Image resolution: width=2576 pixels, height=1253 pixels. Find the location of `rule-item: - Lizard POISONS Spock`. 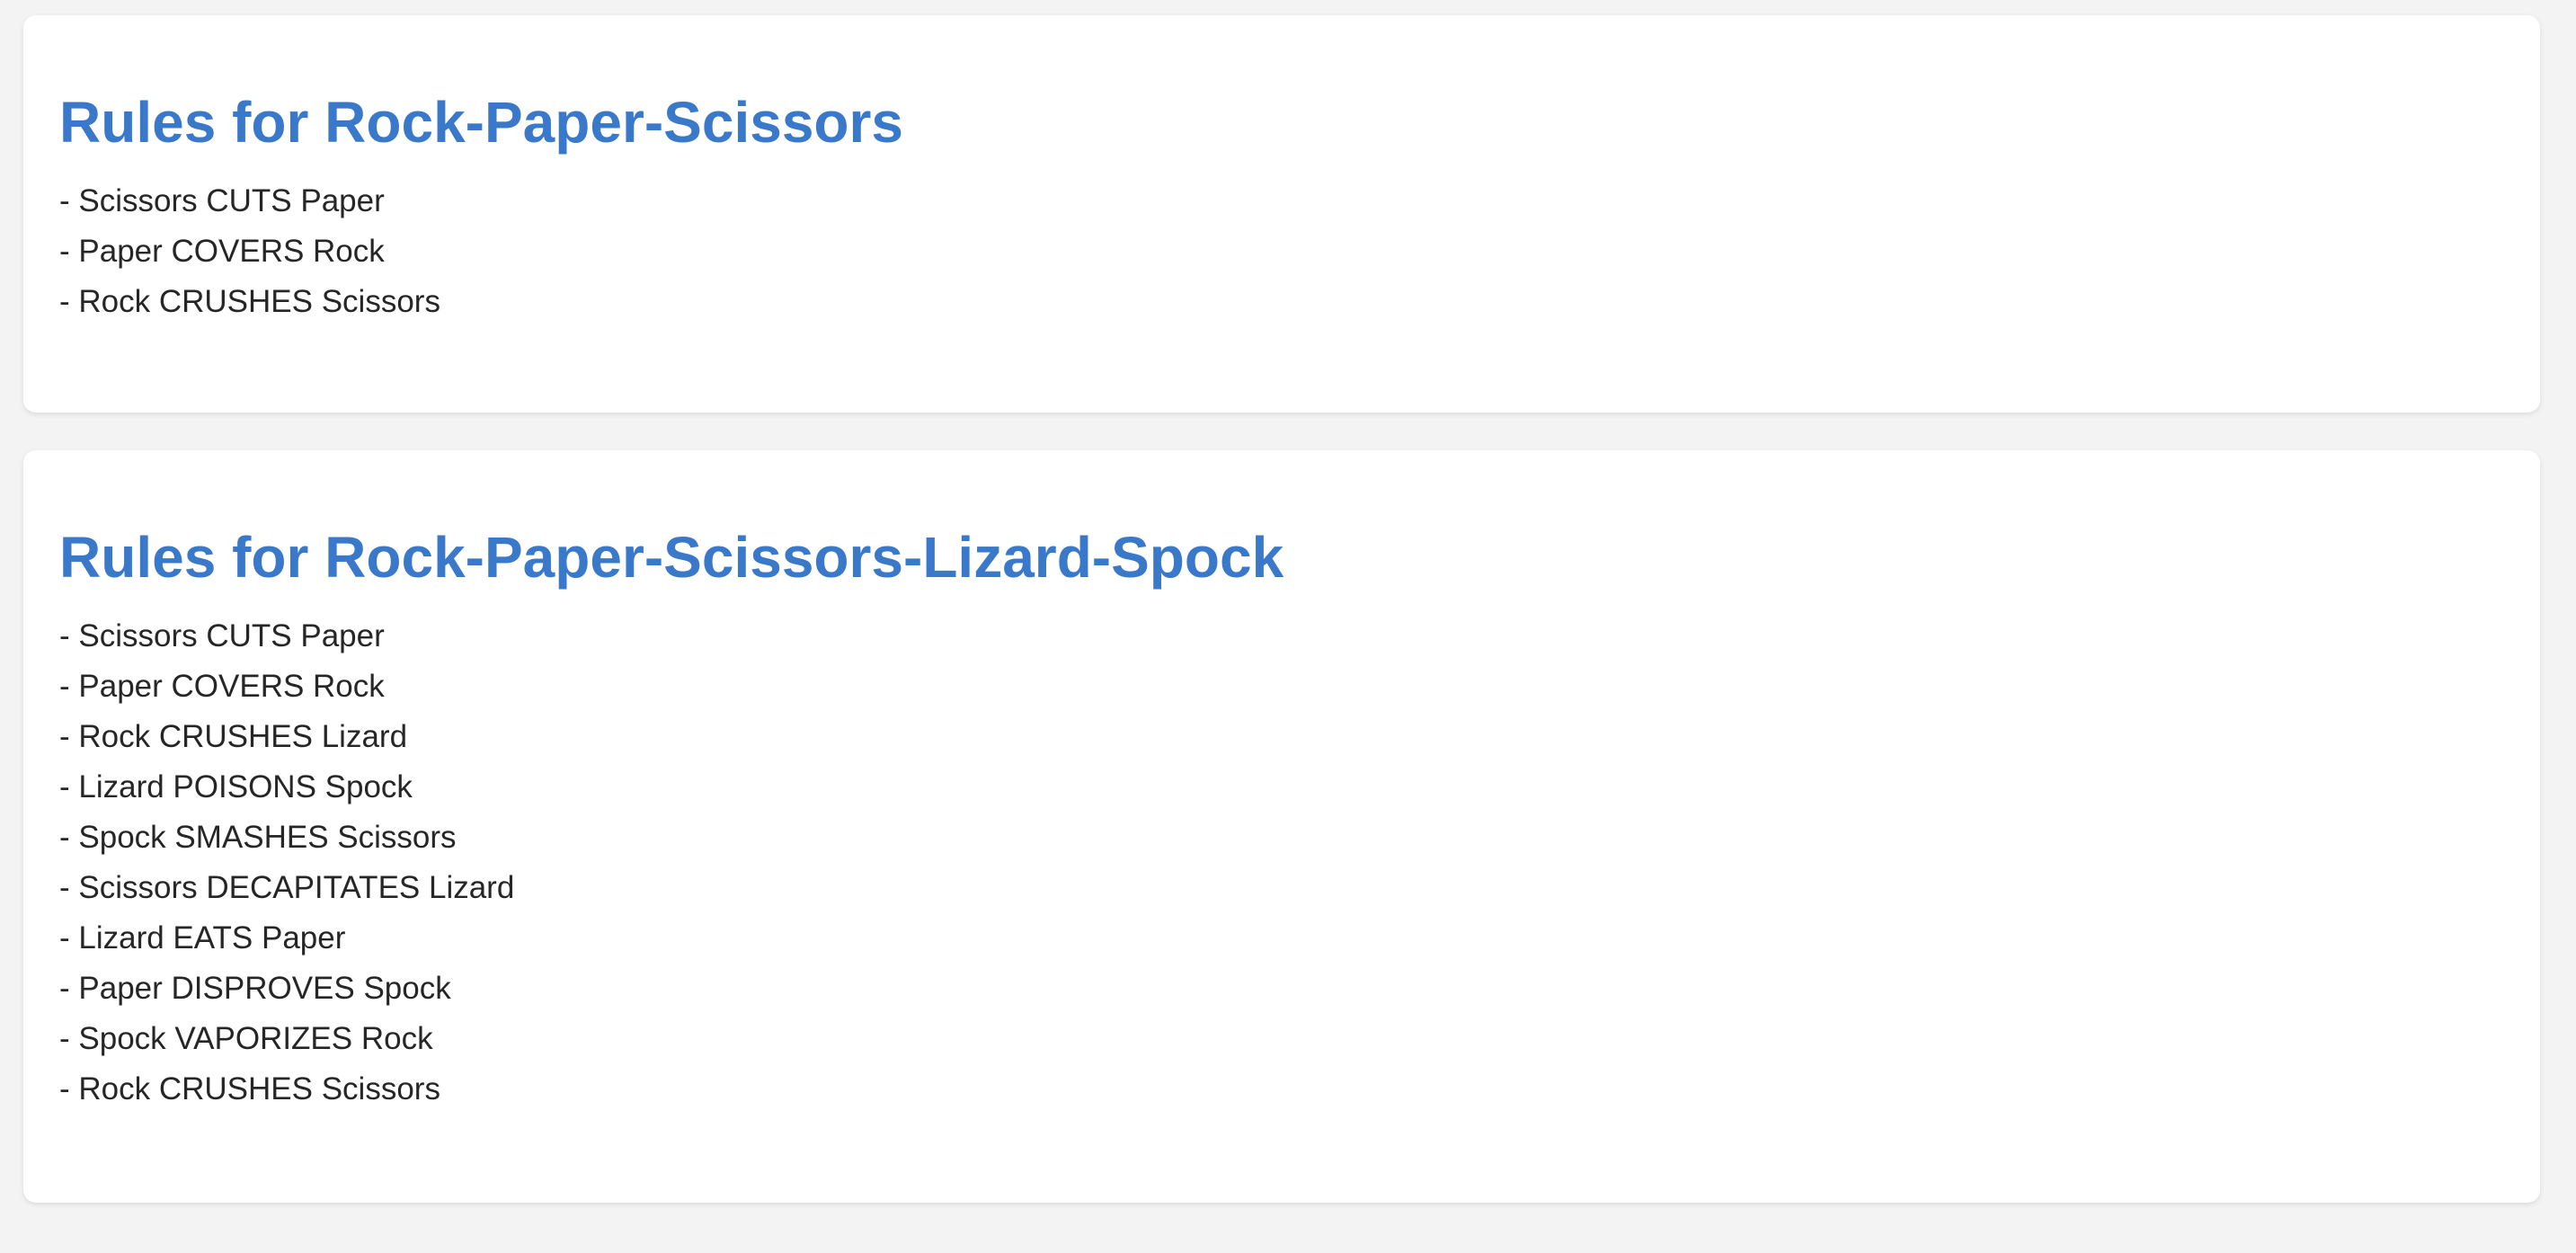

rule-item: - Lizard POISONS Spock is located at coordinates (236, 786).